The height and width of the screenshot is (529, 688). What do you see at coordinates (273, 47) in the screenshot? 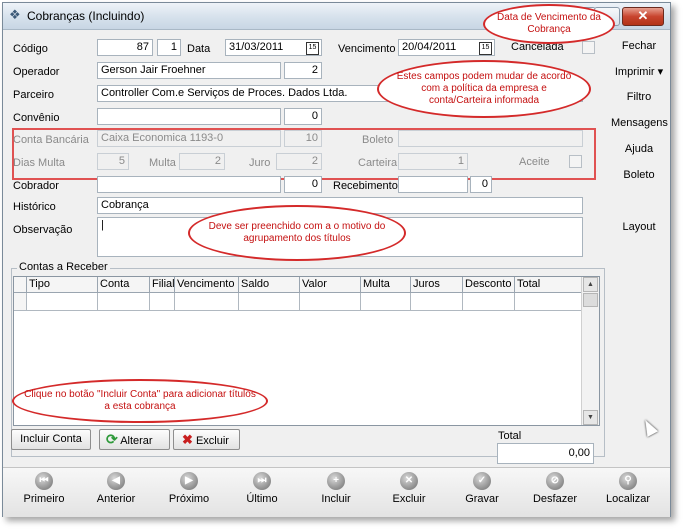
I see `data-field: 31/03/2011 15` at bounding box center [273, 47].